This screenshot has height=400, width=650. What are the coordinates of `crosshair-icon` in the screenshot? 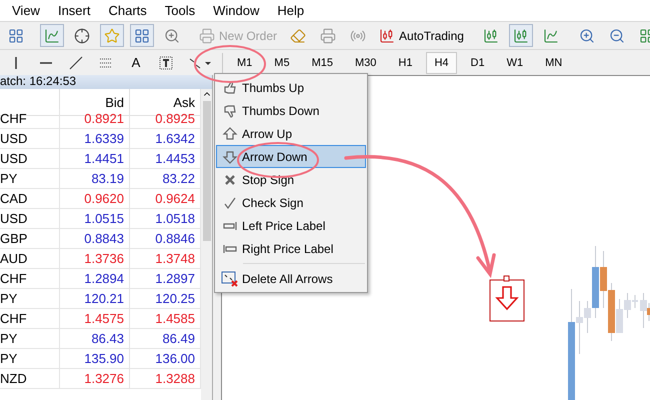 It's located at (82, 36).